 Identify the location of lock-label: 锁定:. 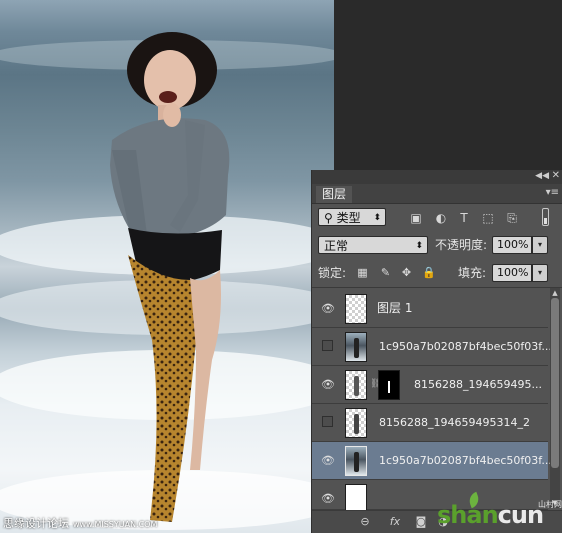
(332, 273).